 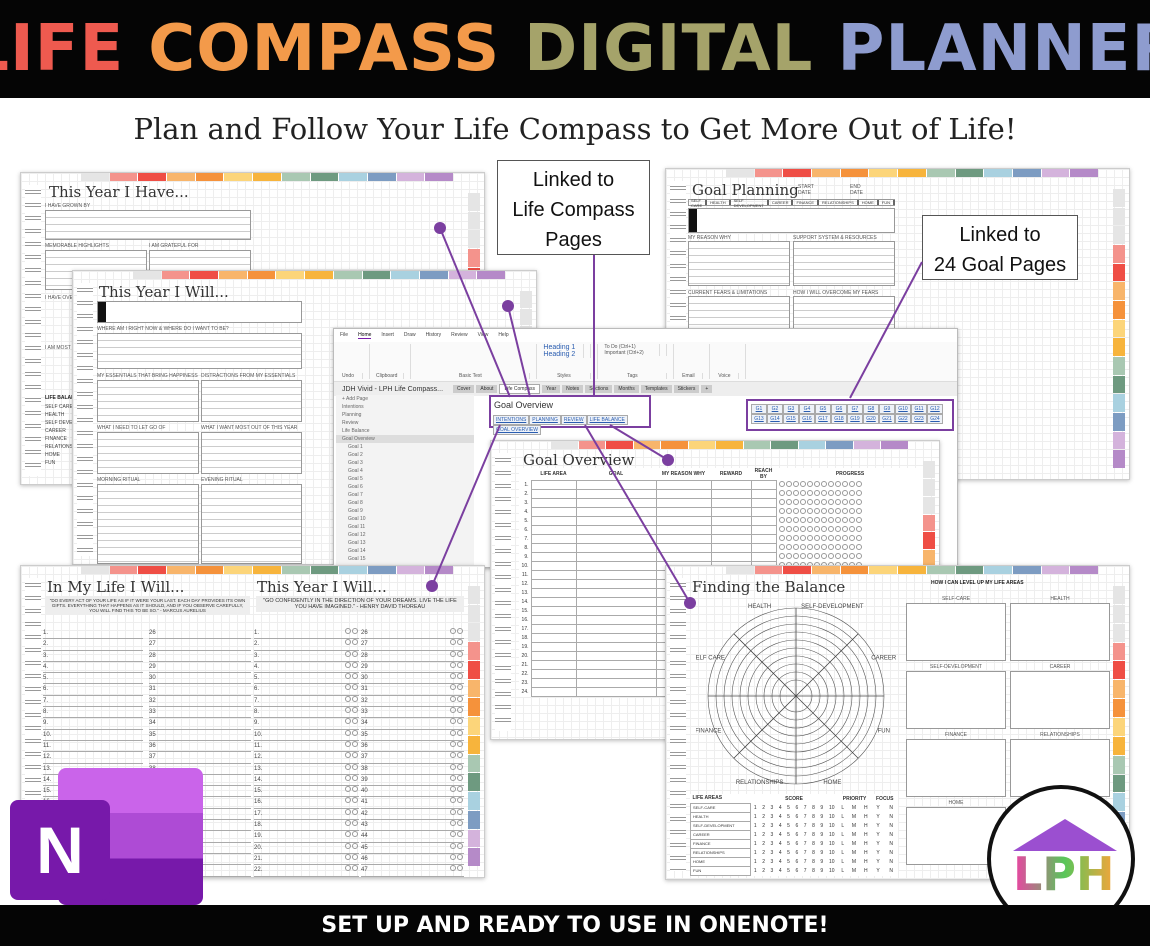 What do you see at coordinates (1064, 874) in the screenshot?
I see `lph-letters: LPH` at bounding box center [1064, 874].